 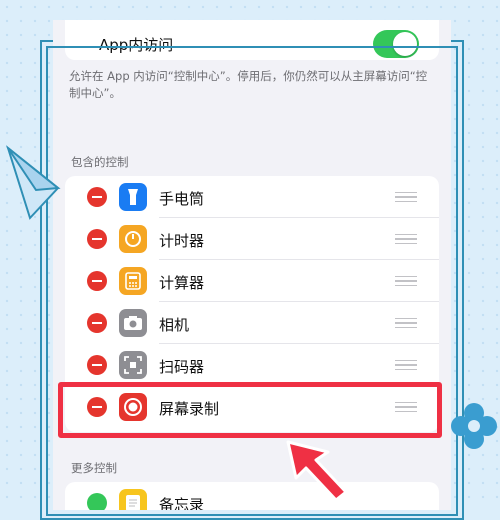 What do you see at coordinates (317, 470) in the screenshot?
I see `pointer-arrow-icon` at bounding box center [317, 470].